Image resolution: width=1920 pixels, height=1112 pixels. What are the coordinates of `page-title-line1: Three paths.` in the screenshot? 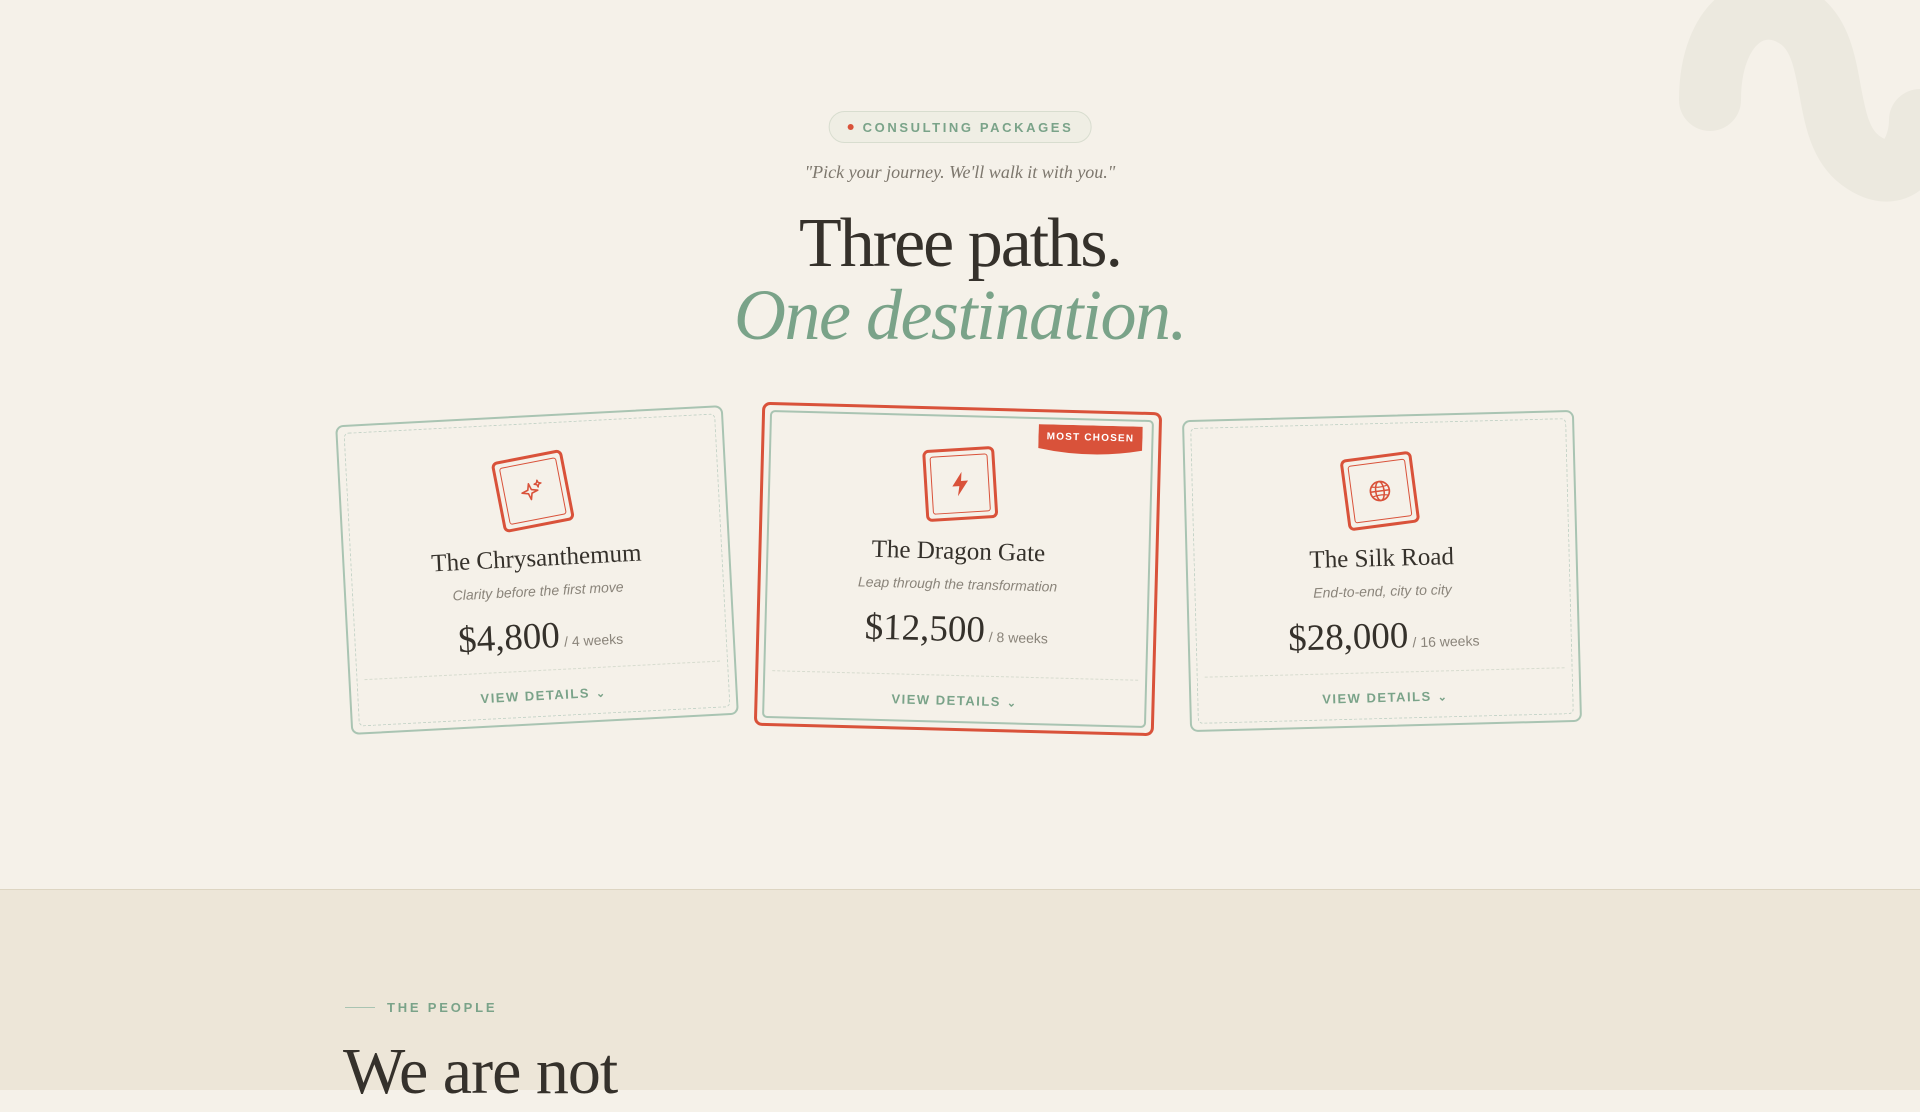 It's located at (961, 243).